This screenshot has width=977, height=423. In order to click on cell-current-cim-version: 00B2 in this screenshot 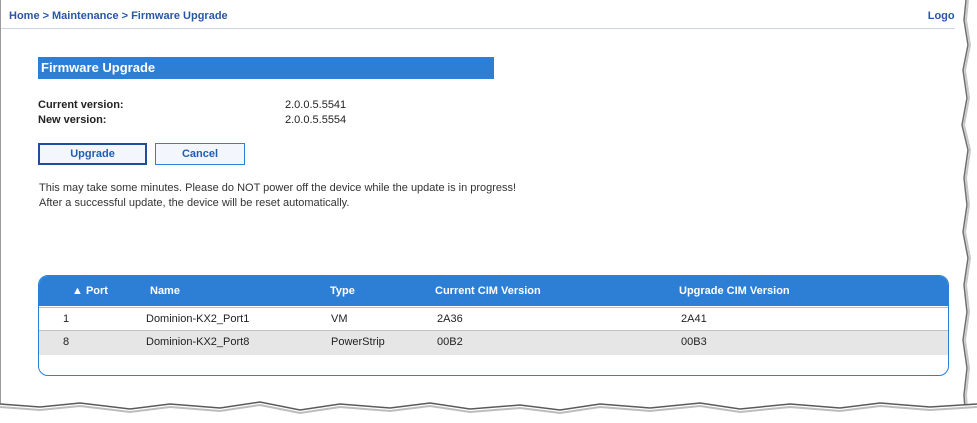, I will do `click(450, 342)`.